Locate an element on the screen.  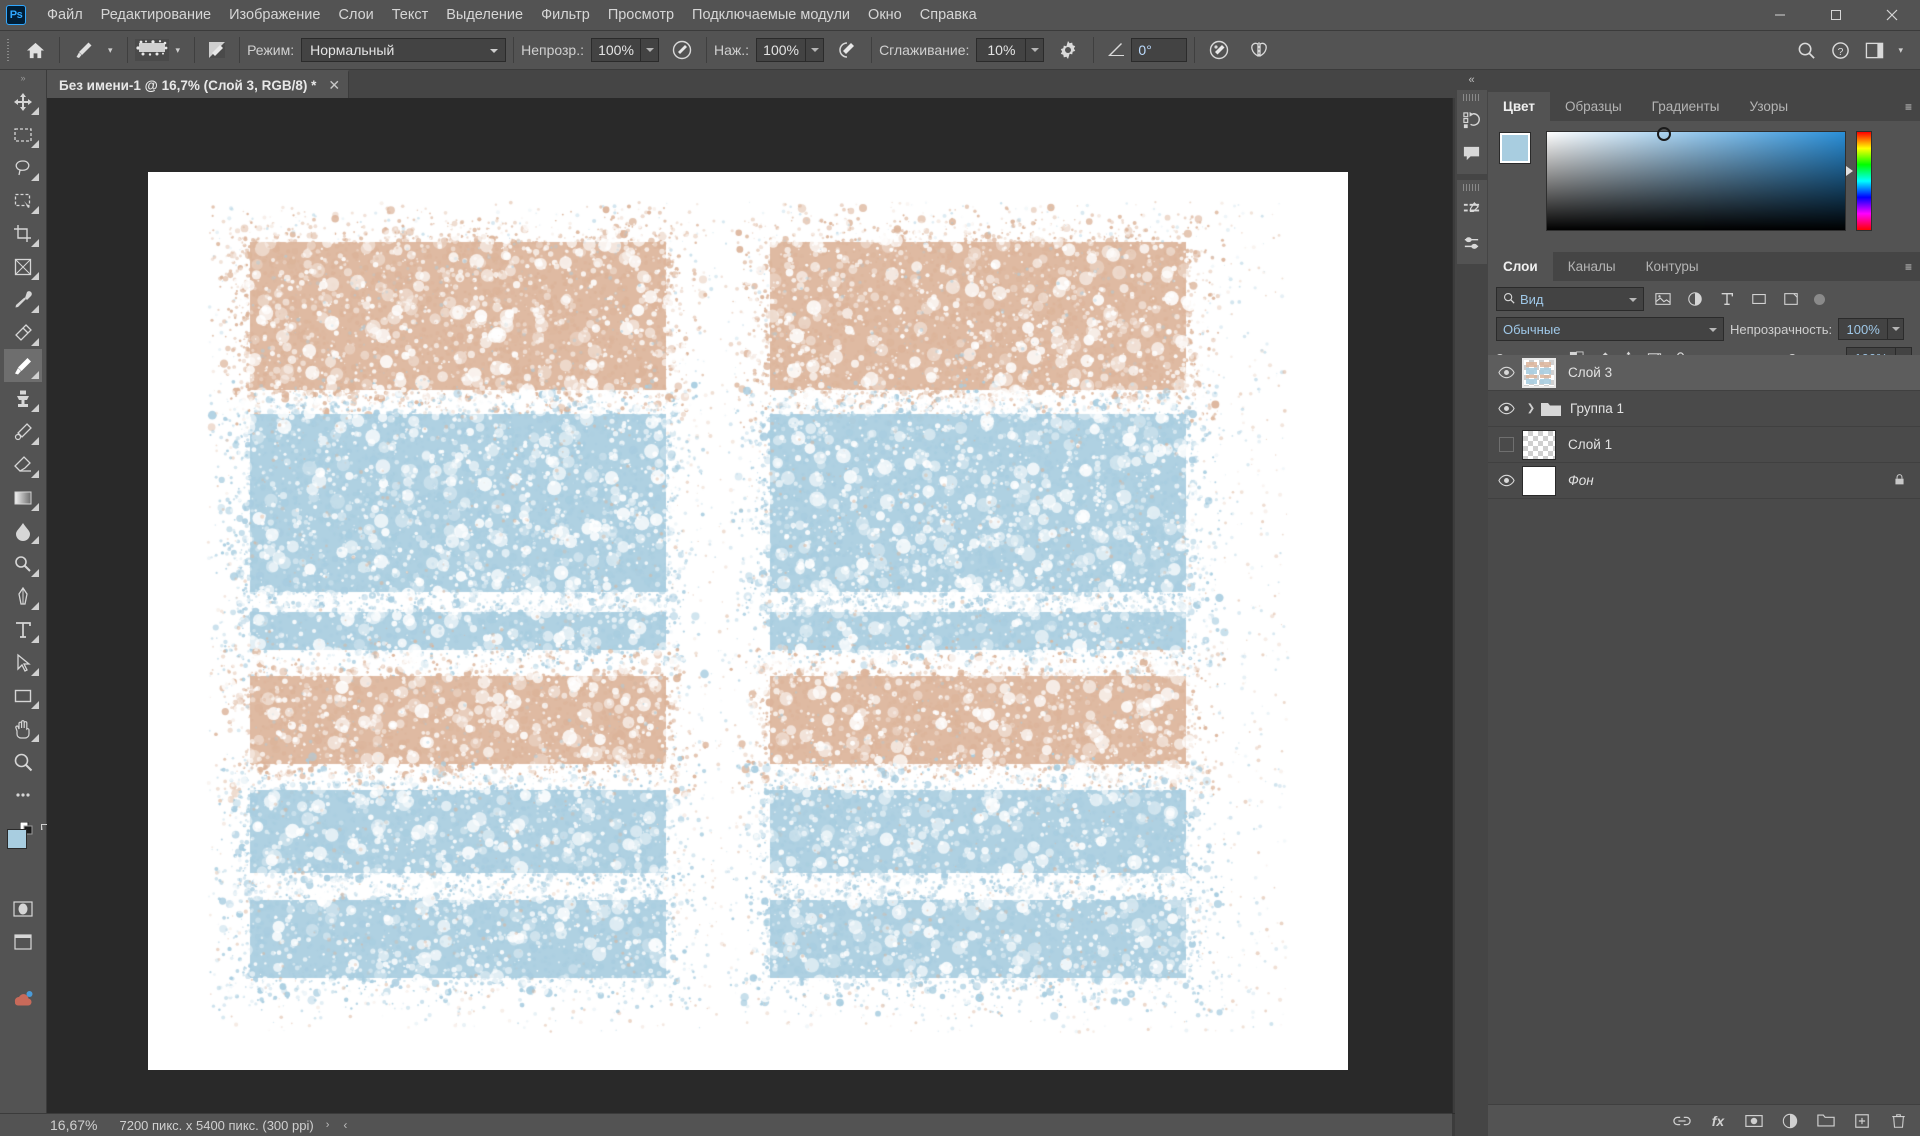
gradient-tool is located at coordinates (23, 497).